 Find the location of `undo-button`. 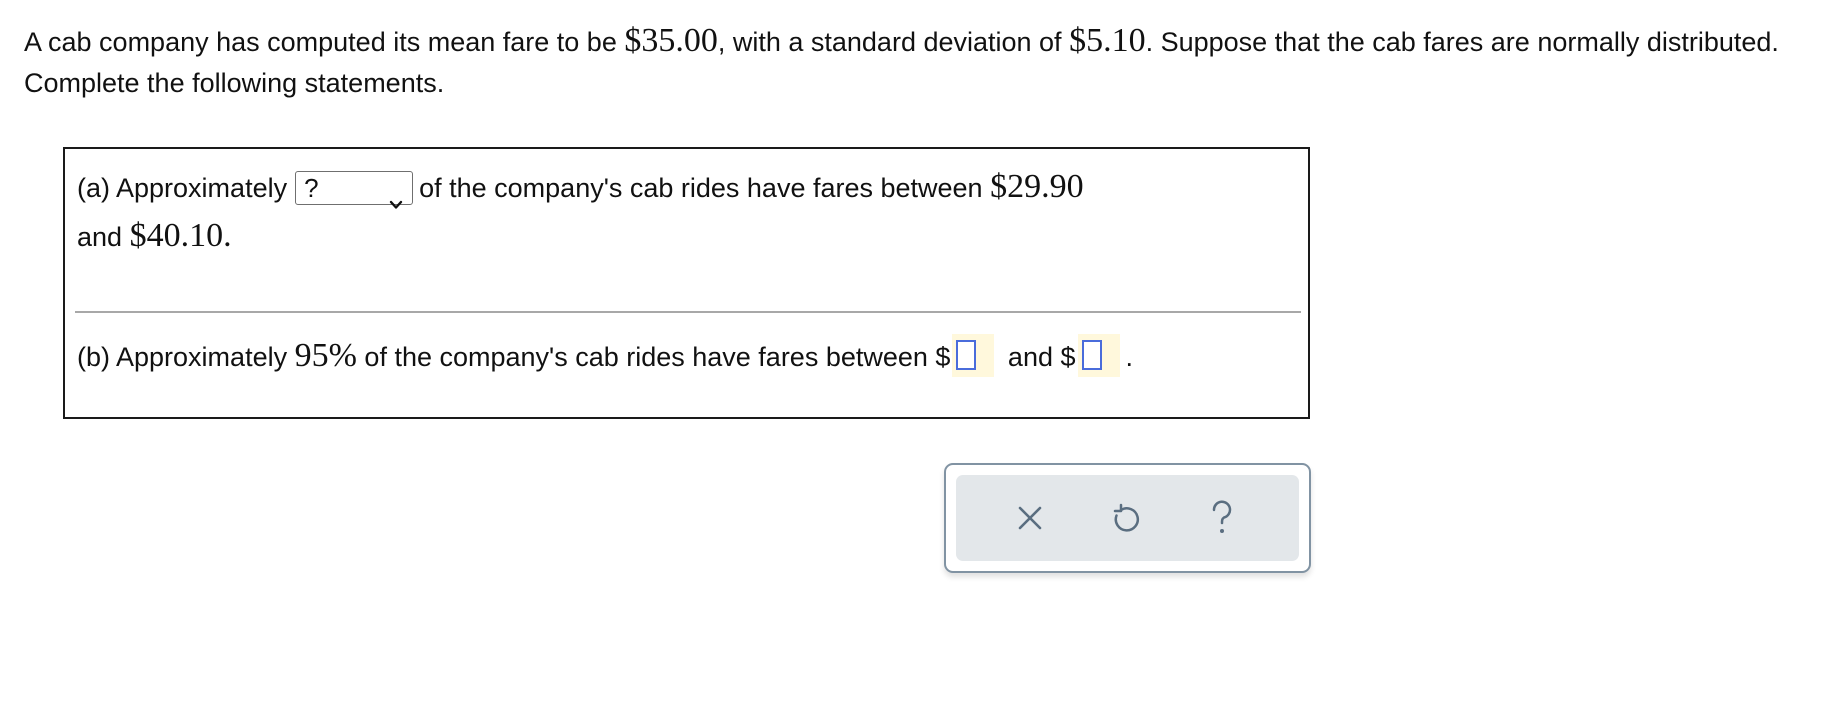

undo-button is located at coordinates (1126, 518).